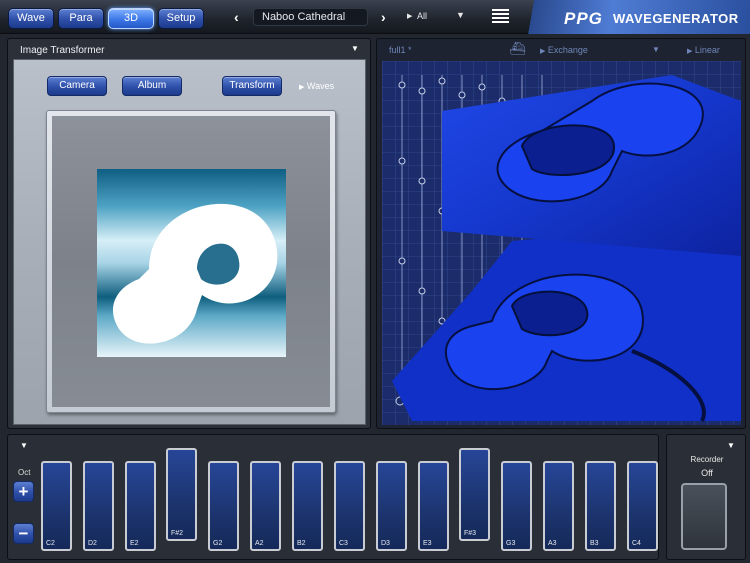 This screenshot has width=750, height=563. What do you see at coordinates (92, 543) in the screenshot?
I see `key-label: D2` at bounding box center [92, 543].